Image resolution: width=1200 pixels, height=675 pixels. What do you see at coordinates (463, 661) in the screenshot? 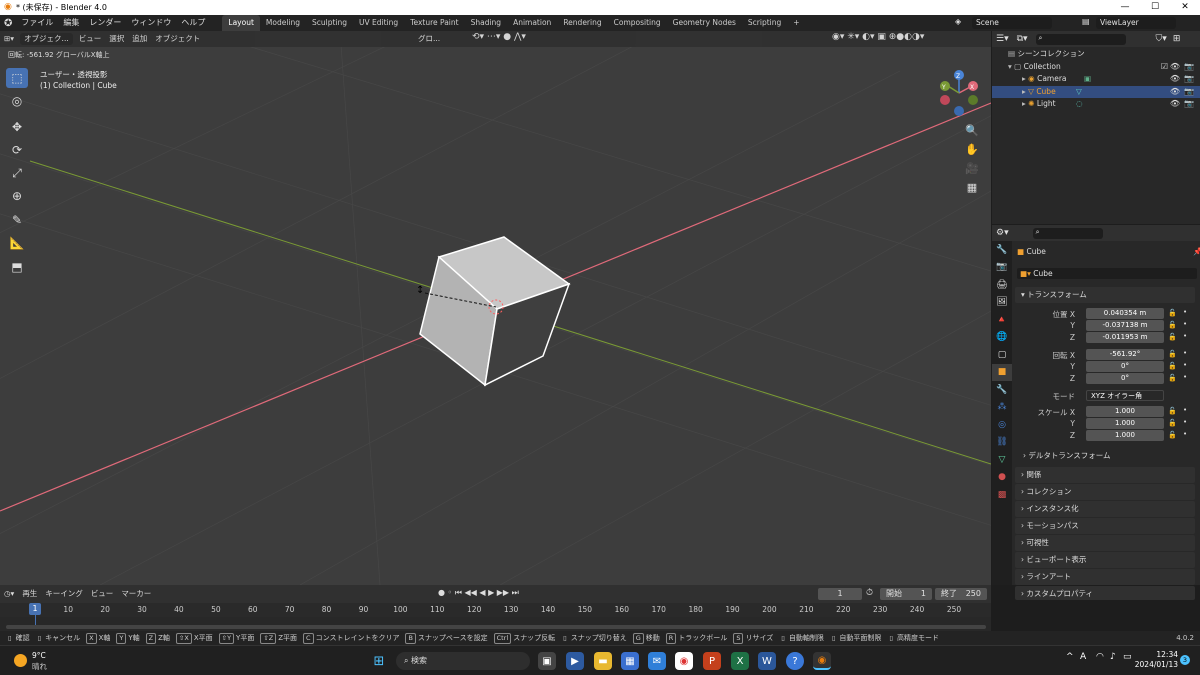
I see `taskbar-search-box: ⌕ 検索` at bounding box center [463, 661].